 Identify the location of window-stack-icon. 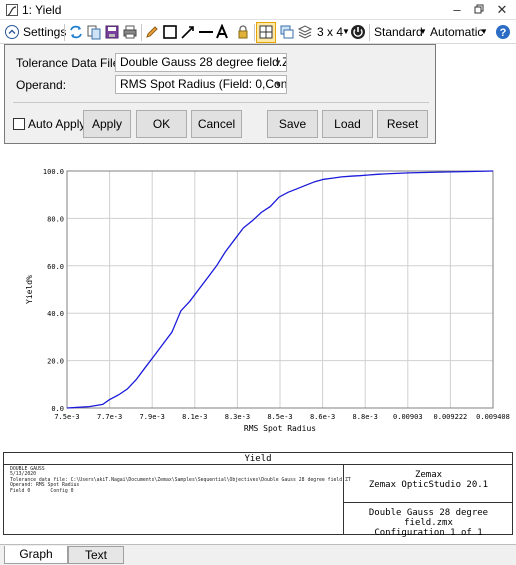
(287, 33).